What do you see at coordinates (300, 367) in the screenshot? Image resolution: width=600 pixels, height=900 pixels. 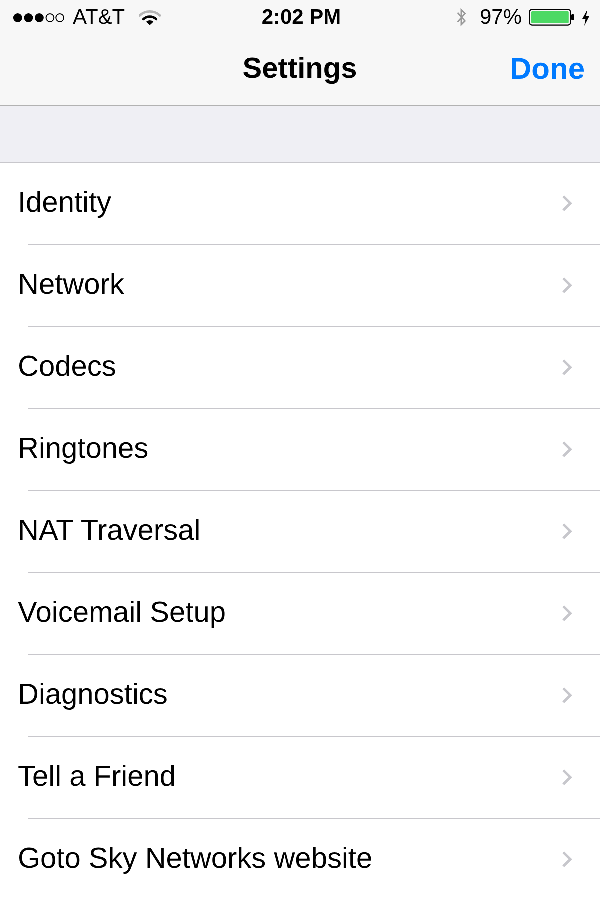 I see `settings-row: Codecs` at bounding box center [300, 367].